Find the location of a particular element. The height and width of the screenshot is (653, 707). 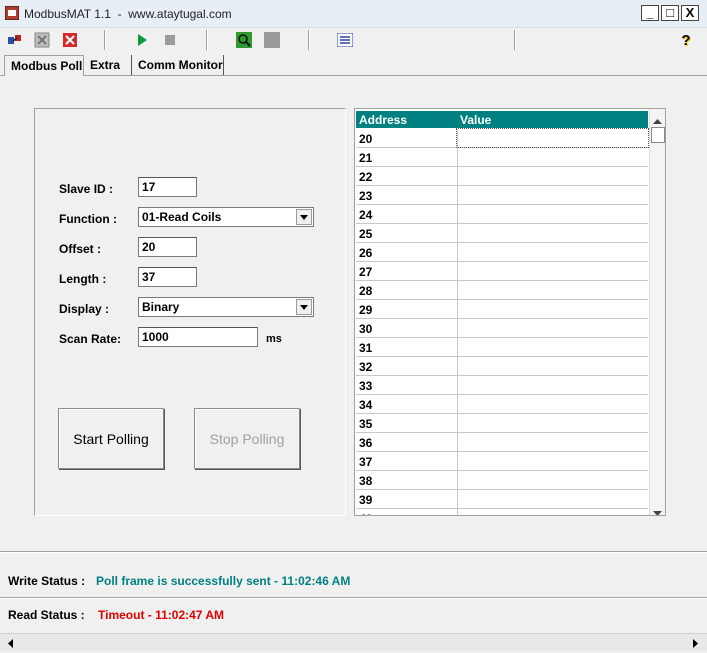

table-row: 37 is located at coordinates (502, 461).